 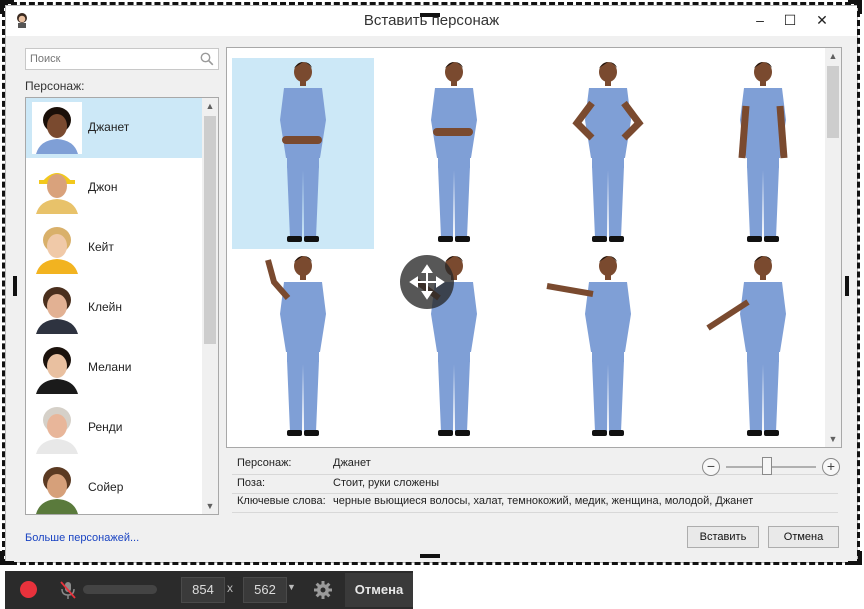 What do you see at coordinates (833, 247) in the screenshot?
I see `pose-grid-scrollbar: ▲ ▼` at bounding box center [833, 247].